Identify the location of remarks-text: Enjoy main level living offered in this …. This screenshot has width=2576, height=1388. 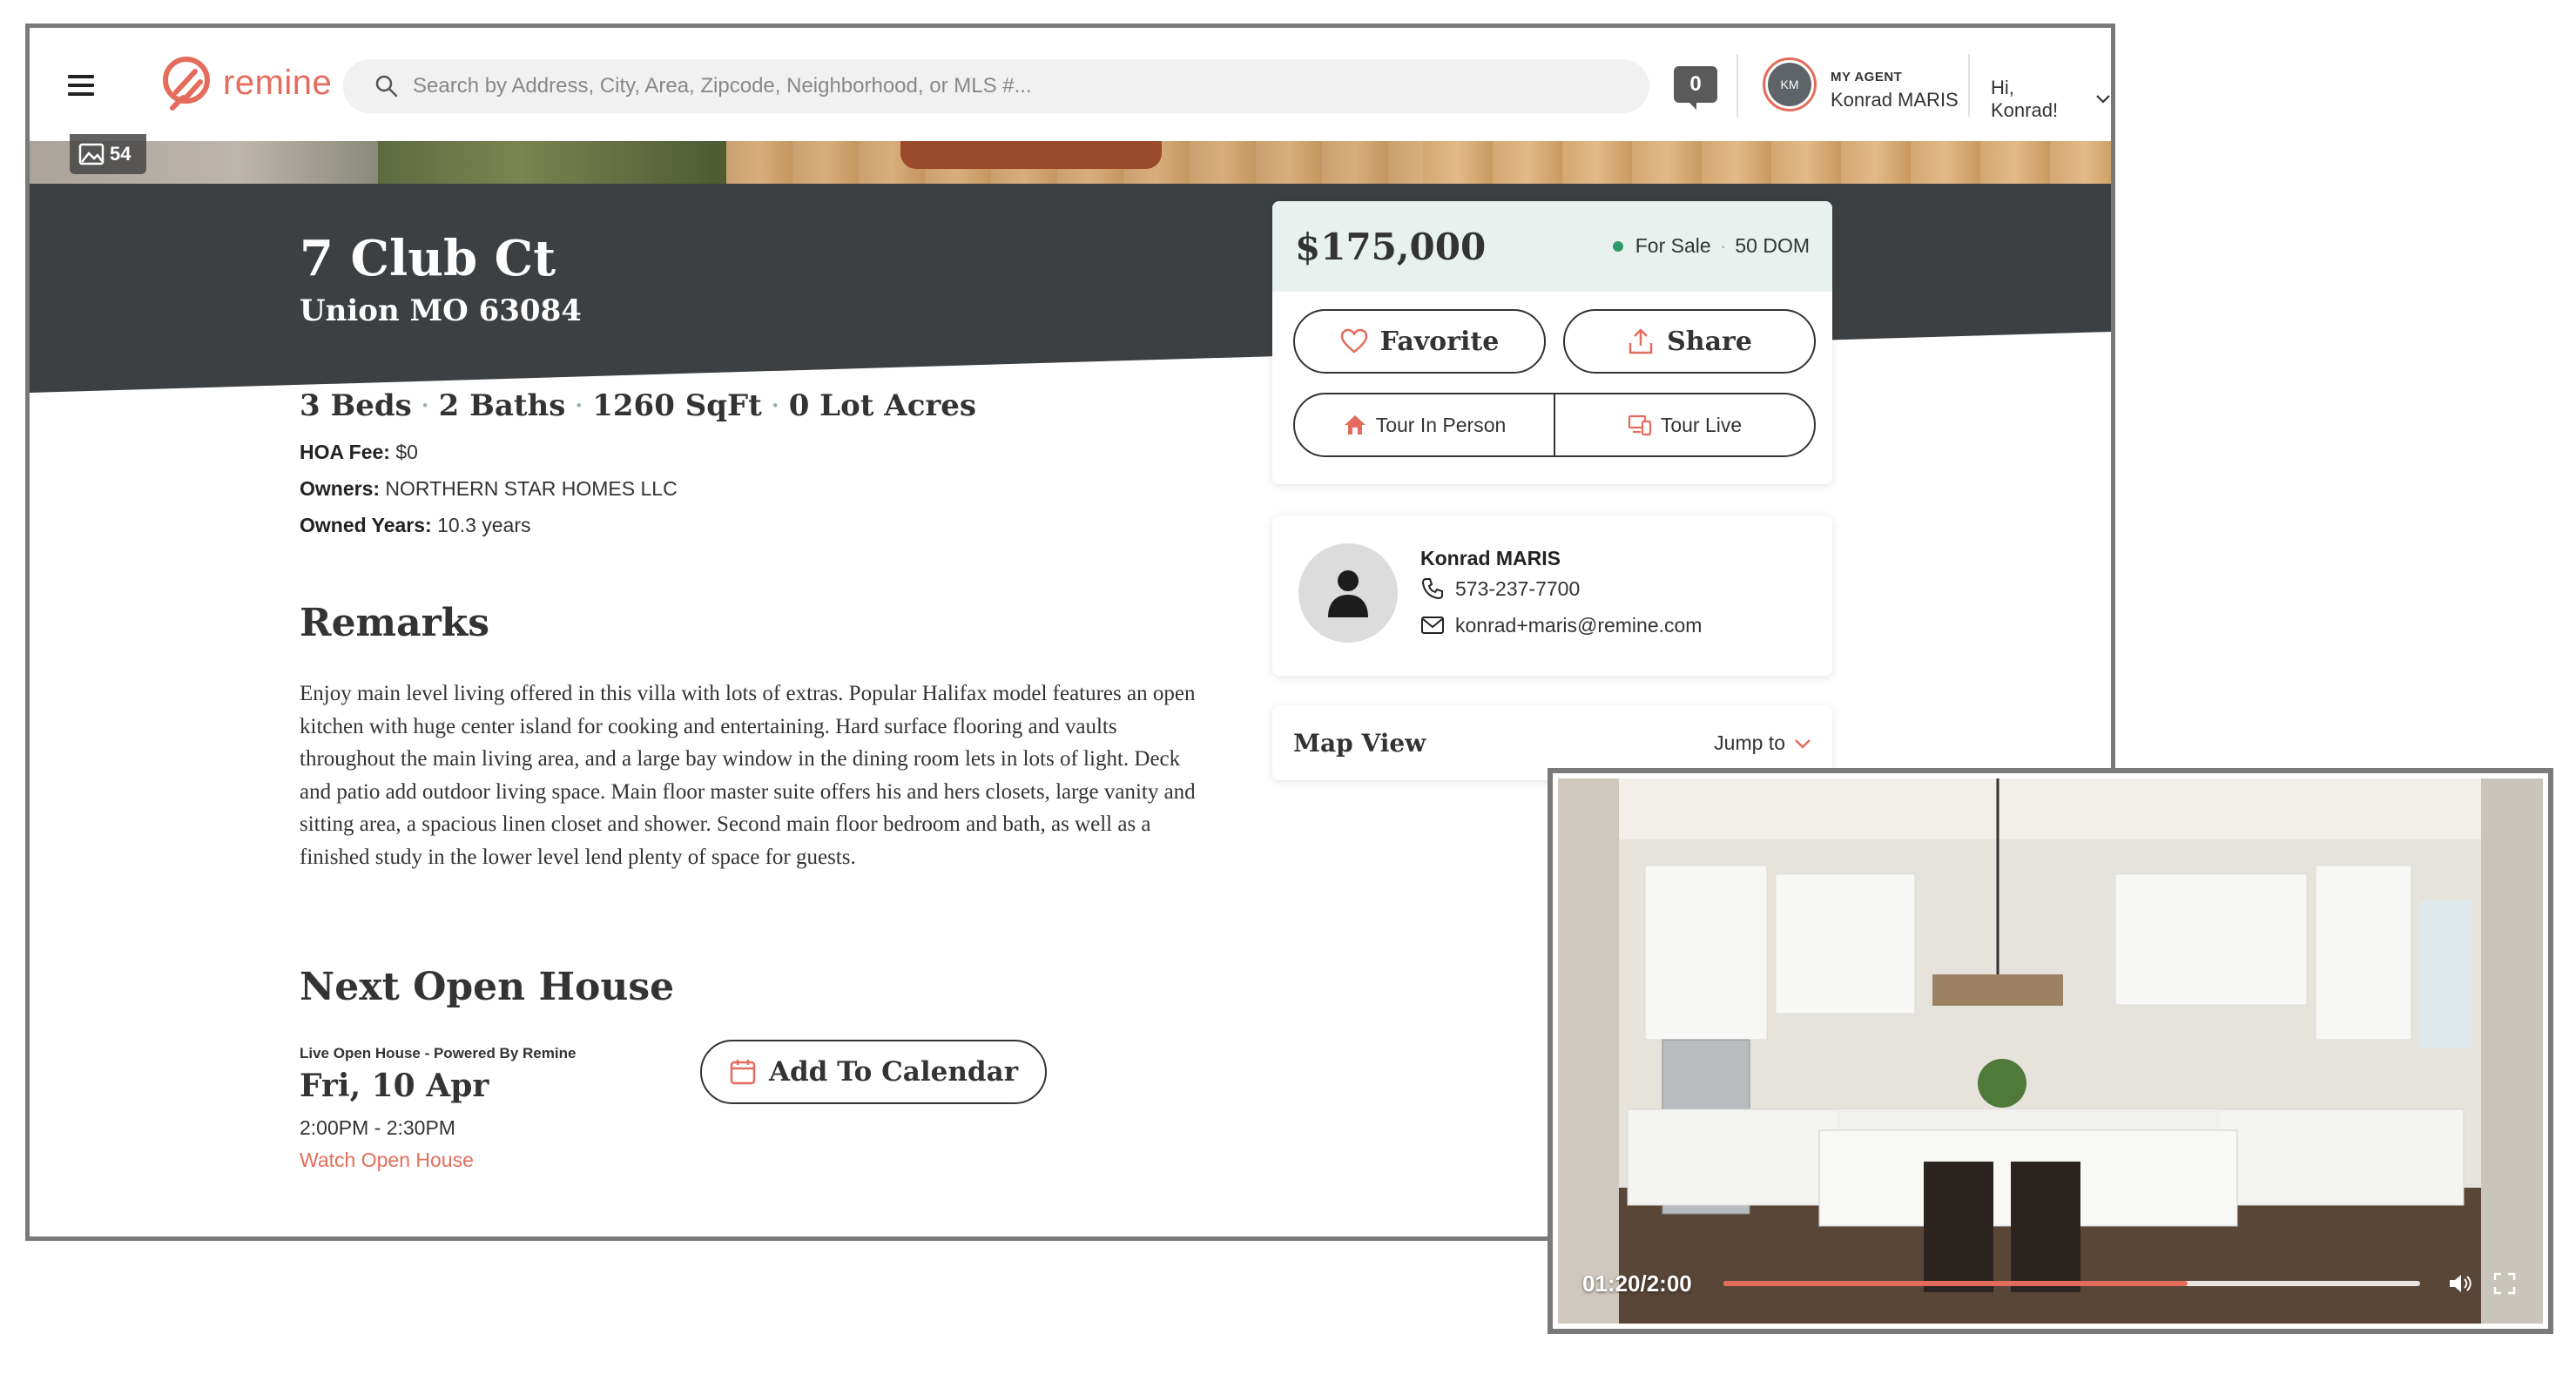
(748, 775).